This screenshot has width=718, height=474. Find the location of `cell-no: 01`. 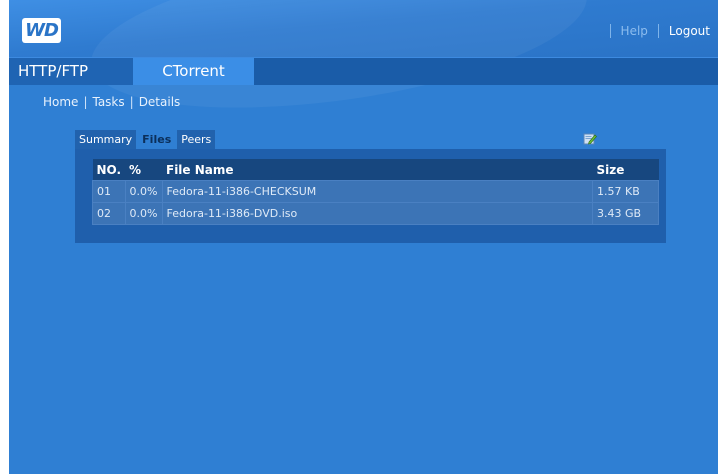

cell-no: 01 is located at coordinates (109, 191).